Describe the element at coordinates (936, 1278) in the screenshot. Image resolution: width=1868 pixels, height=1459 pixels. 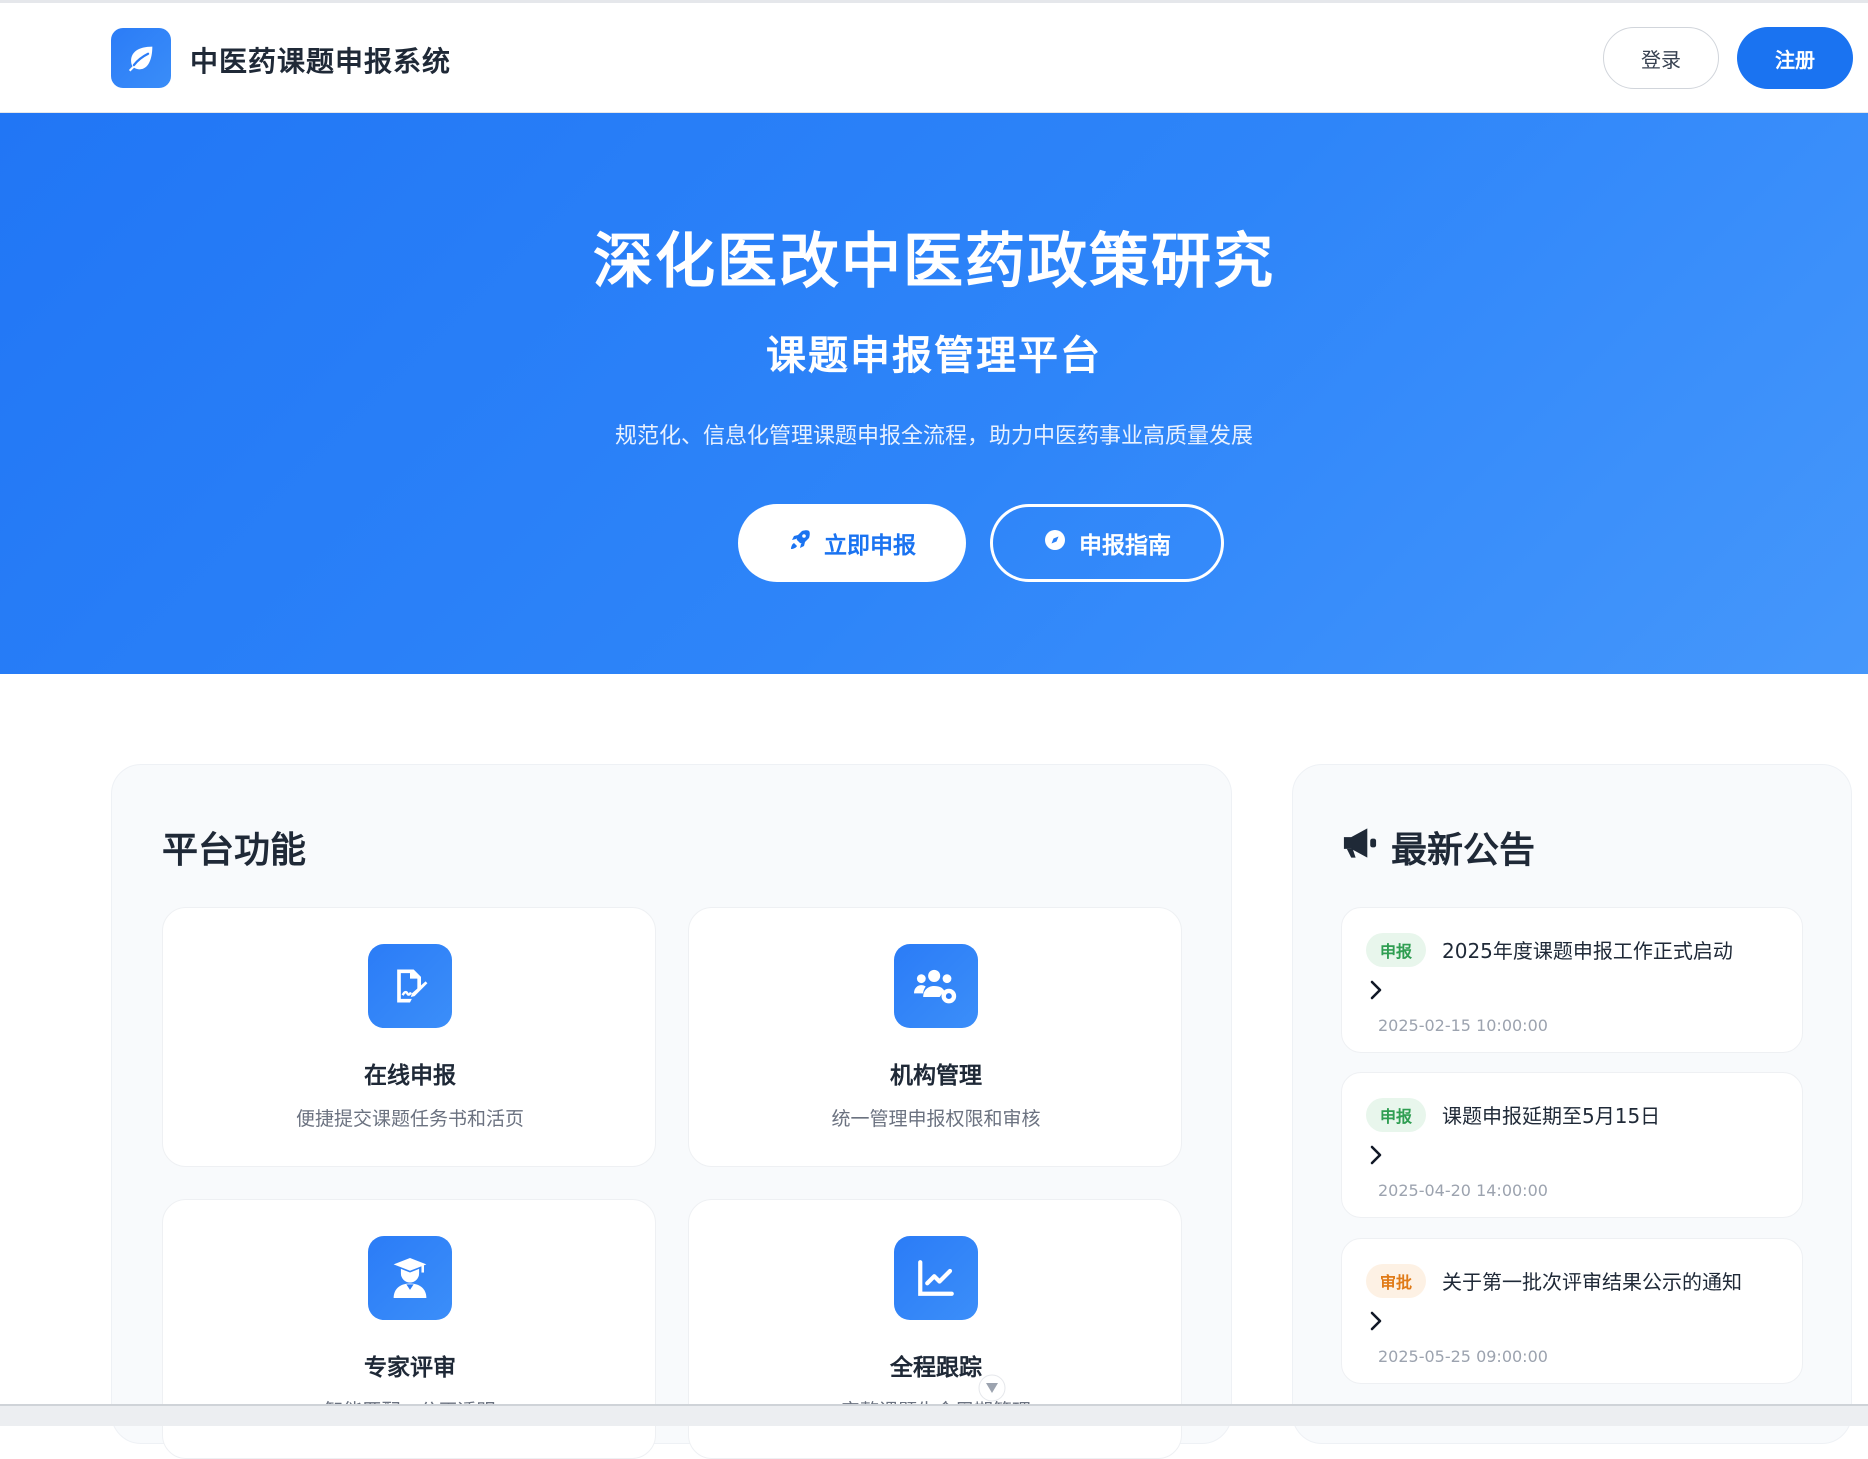
I see `chart-line-icon` at that location.